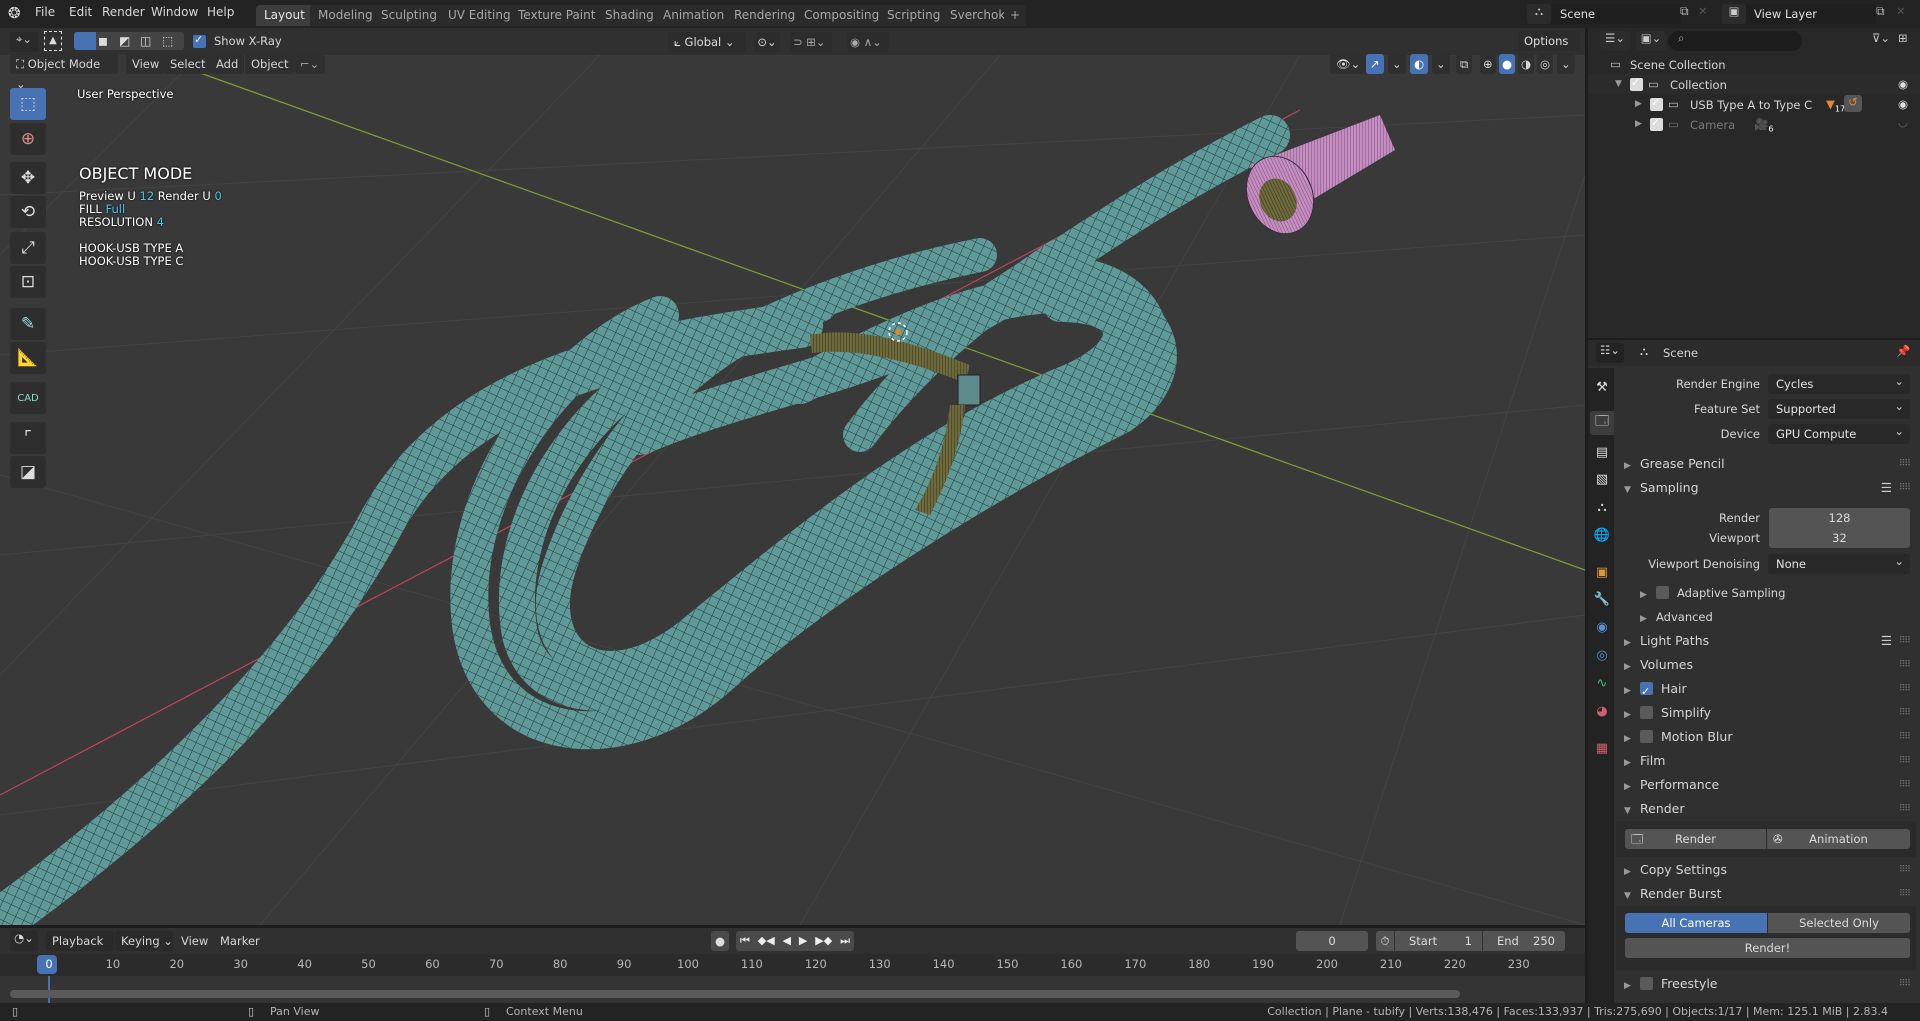 This screenshot has height=1021, width=1920. Describe the element at coordinates (146, 64) in the screenshot. I see `viewport-menu-view: View` at that location.